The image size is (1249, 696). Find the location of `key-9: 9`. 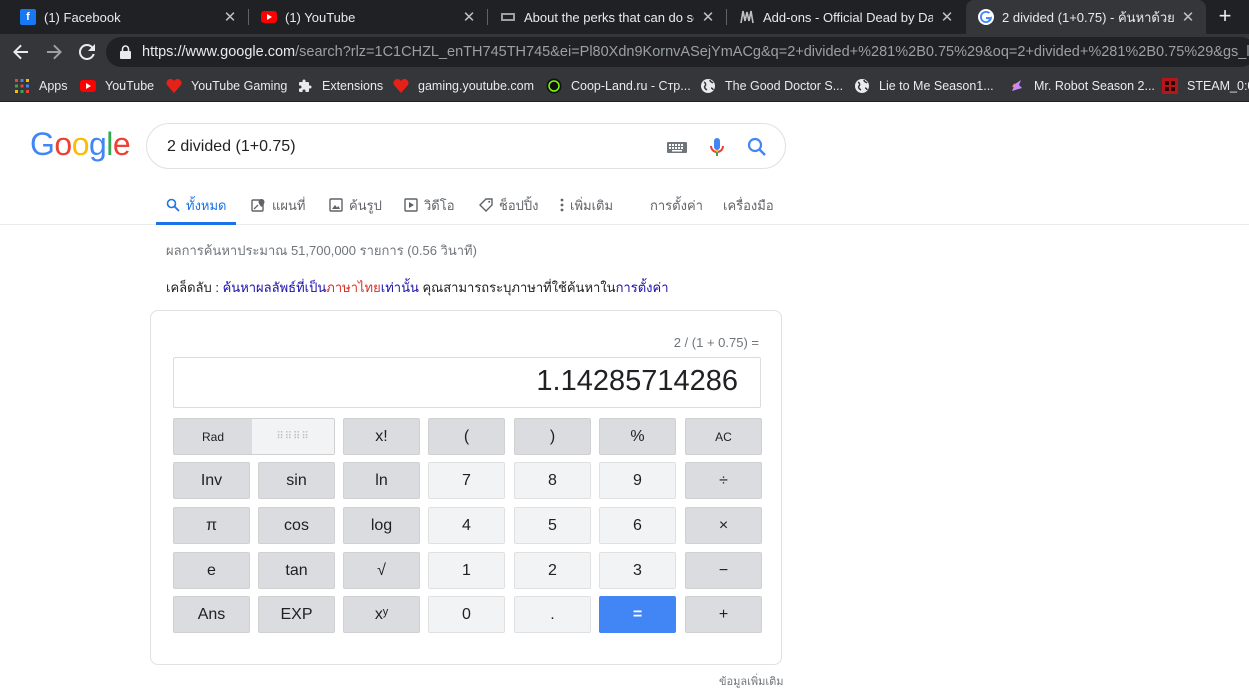

key-9: 9 is located at coordinates (637, 480).